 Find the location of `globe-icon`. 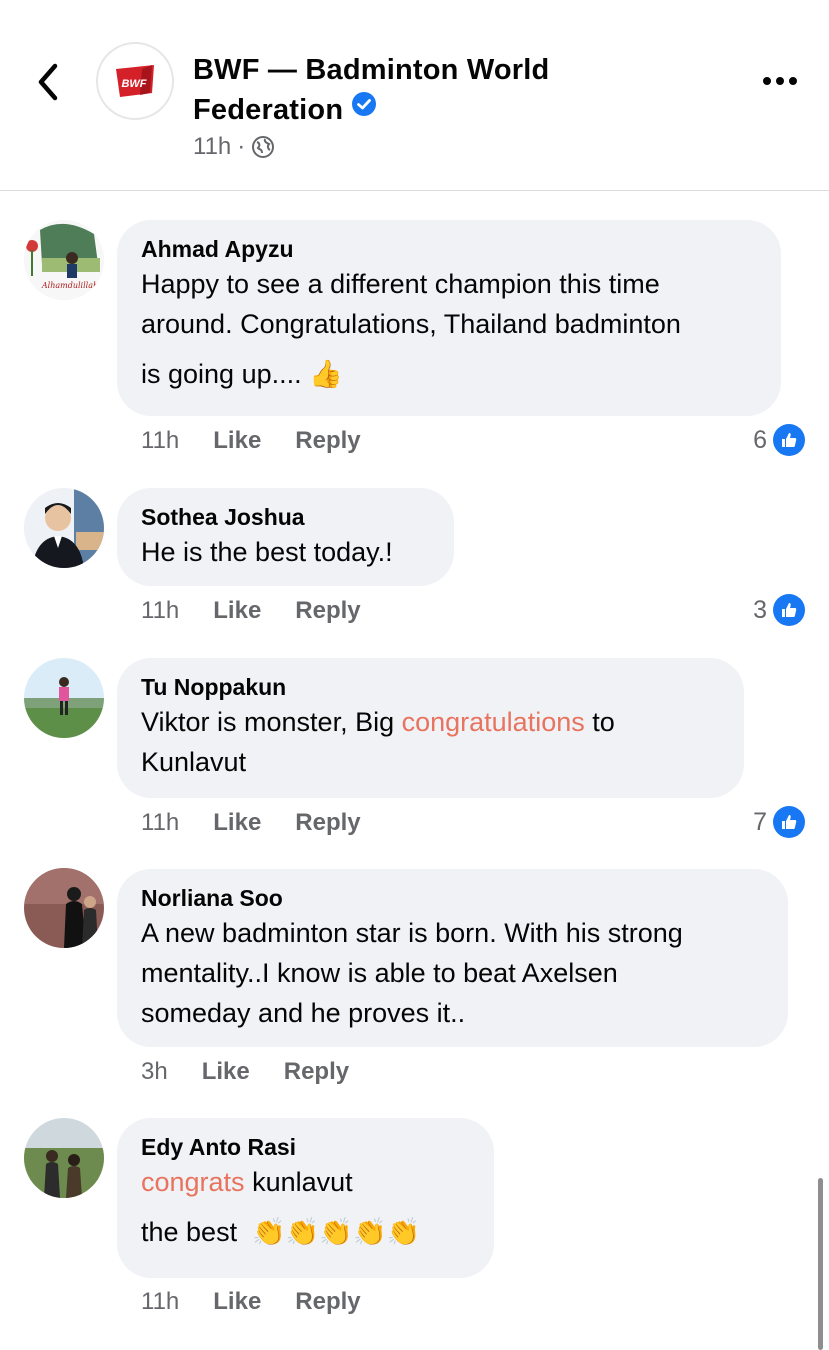

globe-icon is located at coordinates (263, 147).